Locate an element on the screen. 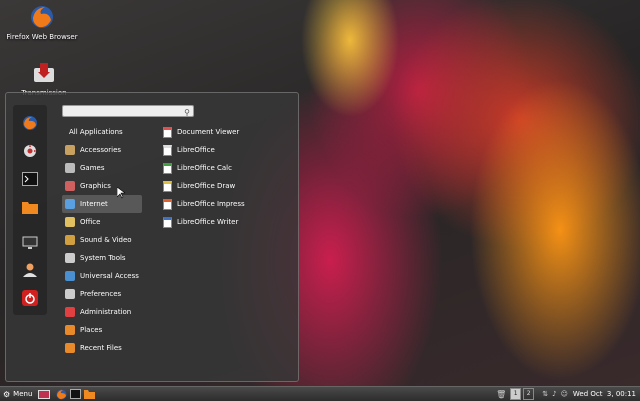 The width and height of the screenshot is (640, 401). workspace-switcher: 1 2 is located at coordinates (523, 394).